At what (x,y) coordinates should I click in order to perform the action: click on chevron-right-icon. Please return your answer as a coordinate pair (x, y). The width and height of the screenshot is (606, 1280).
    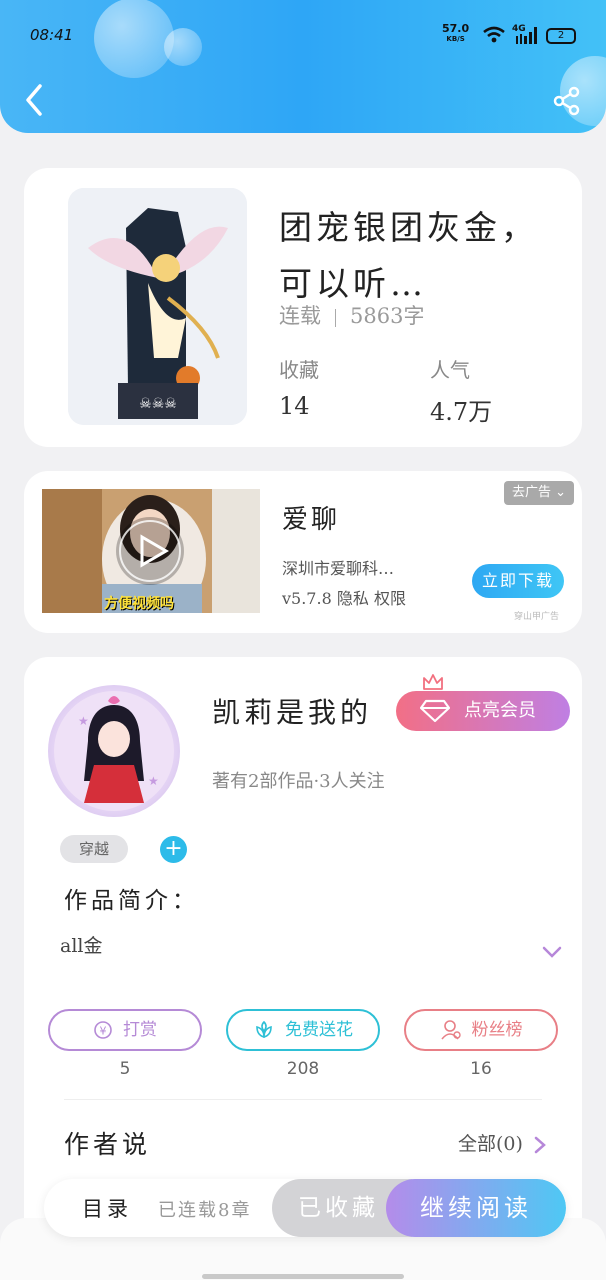
    Looking at the image, I should click on (540, 1145).